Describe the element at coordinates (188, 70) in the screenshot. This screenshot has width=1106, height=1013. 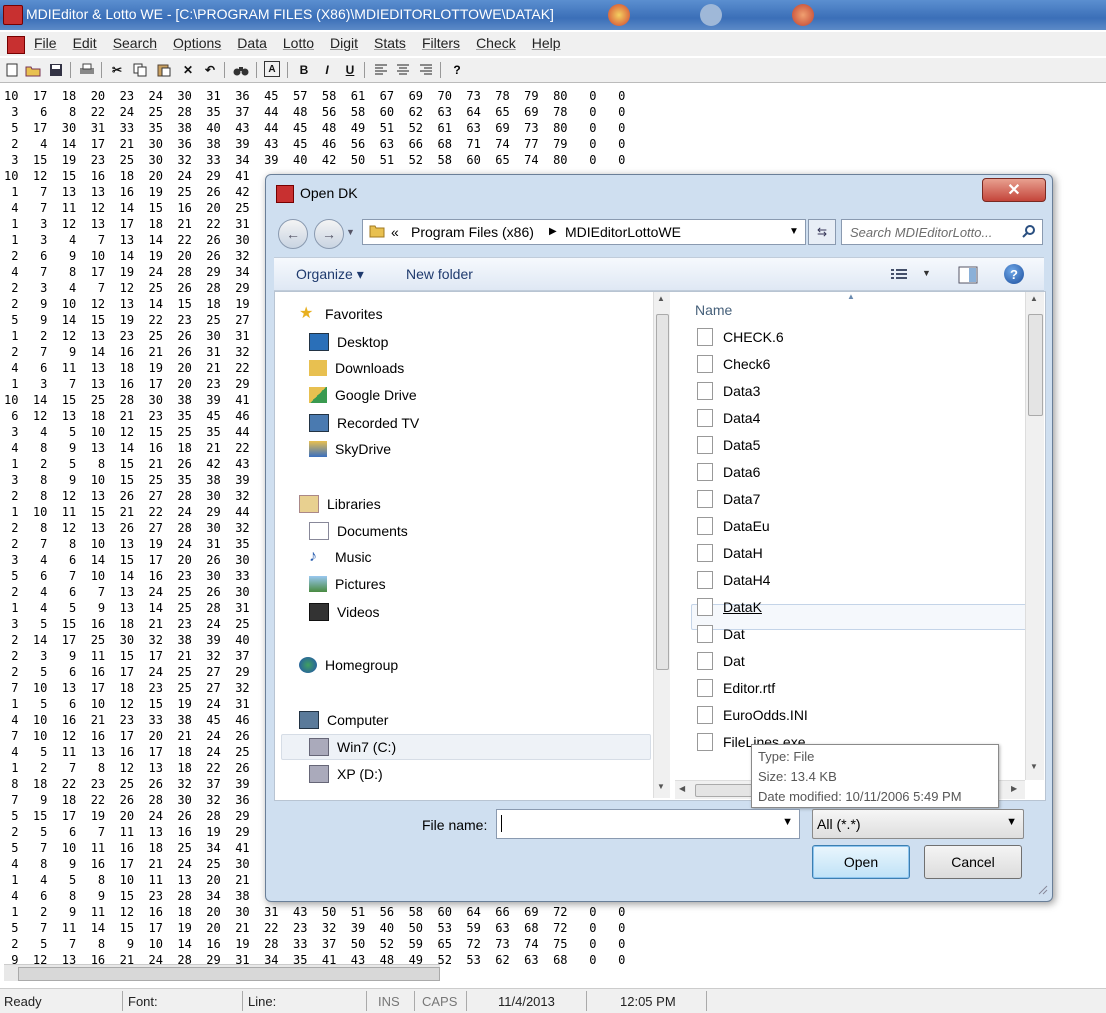
I see `delete-icon: ✕` at that location.